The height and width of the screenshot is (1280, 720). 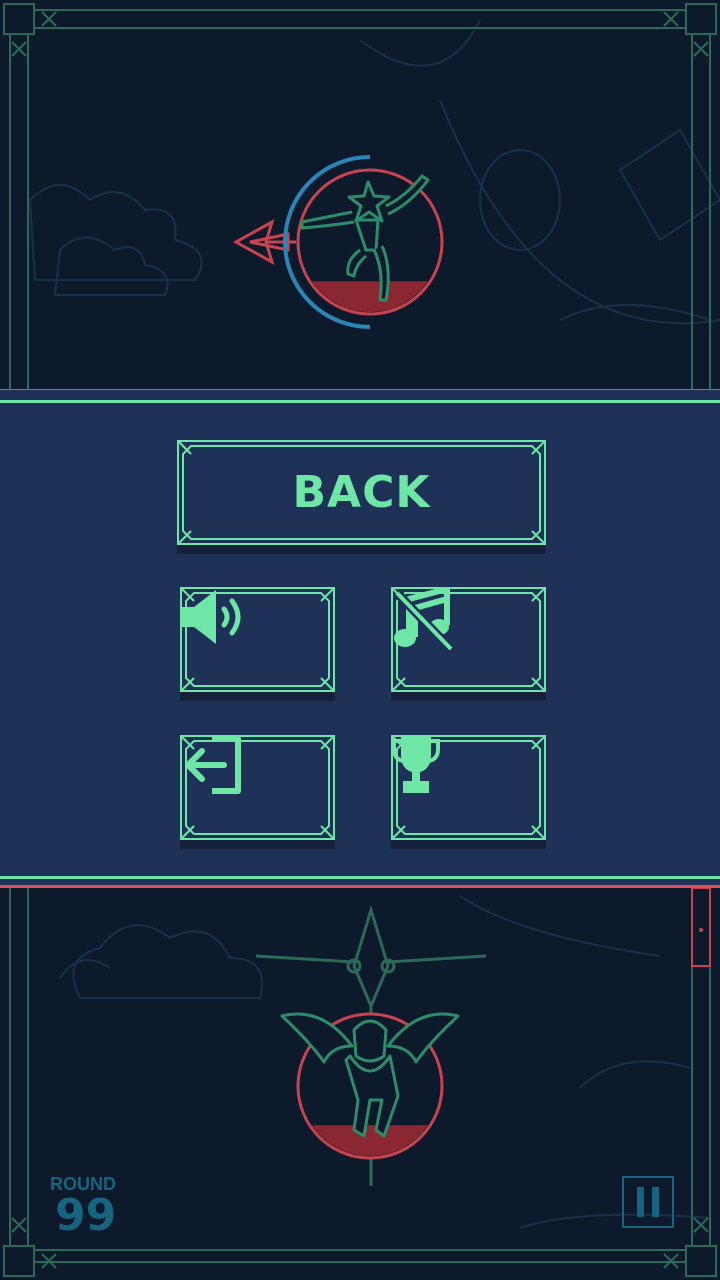 I want to click on exit-button, so click(x=257, y=792).